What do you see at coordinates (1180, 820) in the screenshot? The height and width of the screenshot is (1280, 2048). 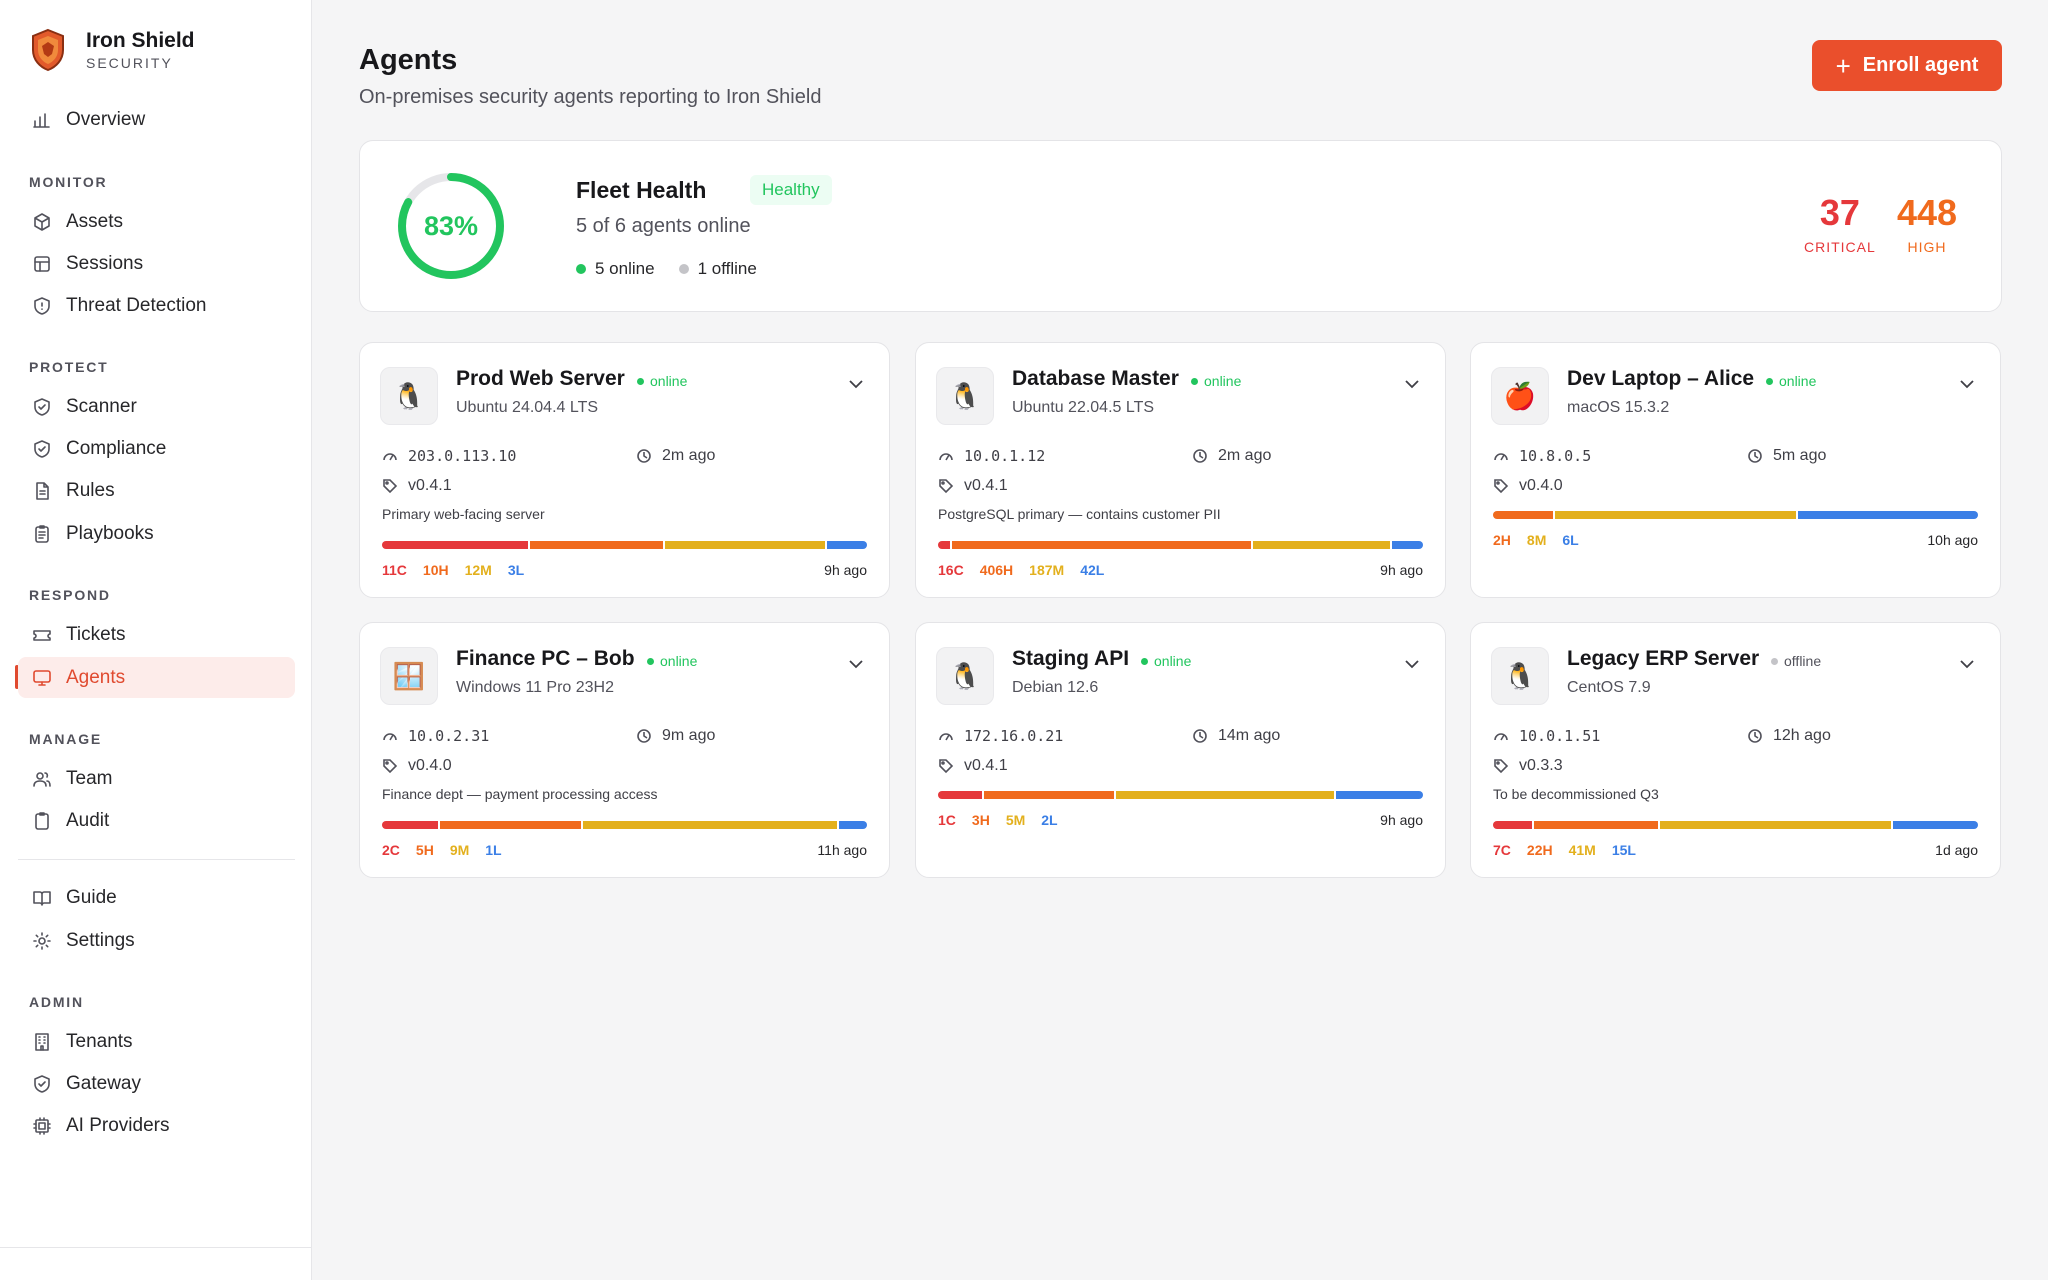 I see `severity-counts: 1C 3H 5M 2L 9h ago` at bounding box center [1180, 820].